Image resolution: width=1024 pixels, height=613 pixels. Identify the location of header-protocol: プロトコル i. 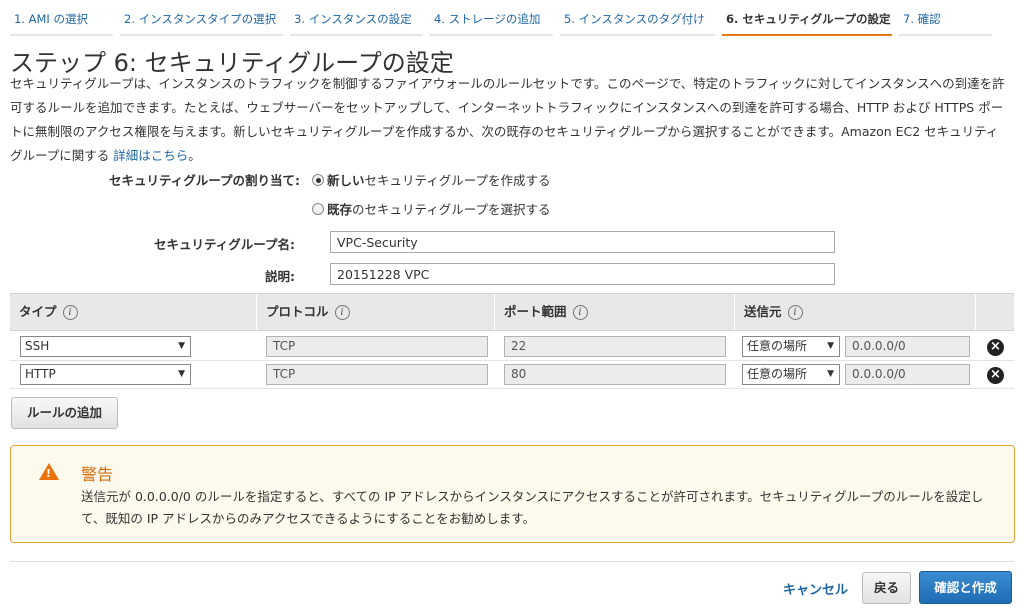
(375, 312).